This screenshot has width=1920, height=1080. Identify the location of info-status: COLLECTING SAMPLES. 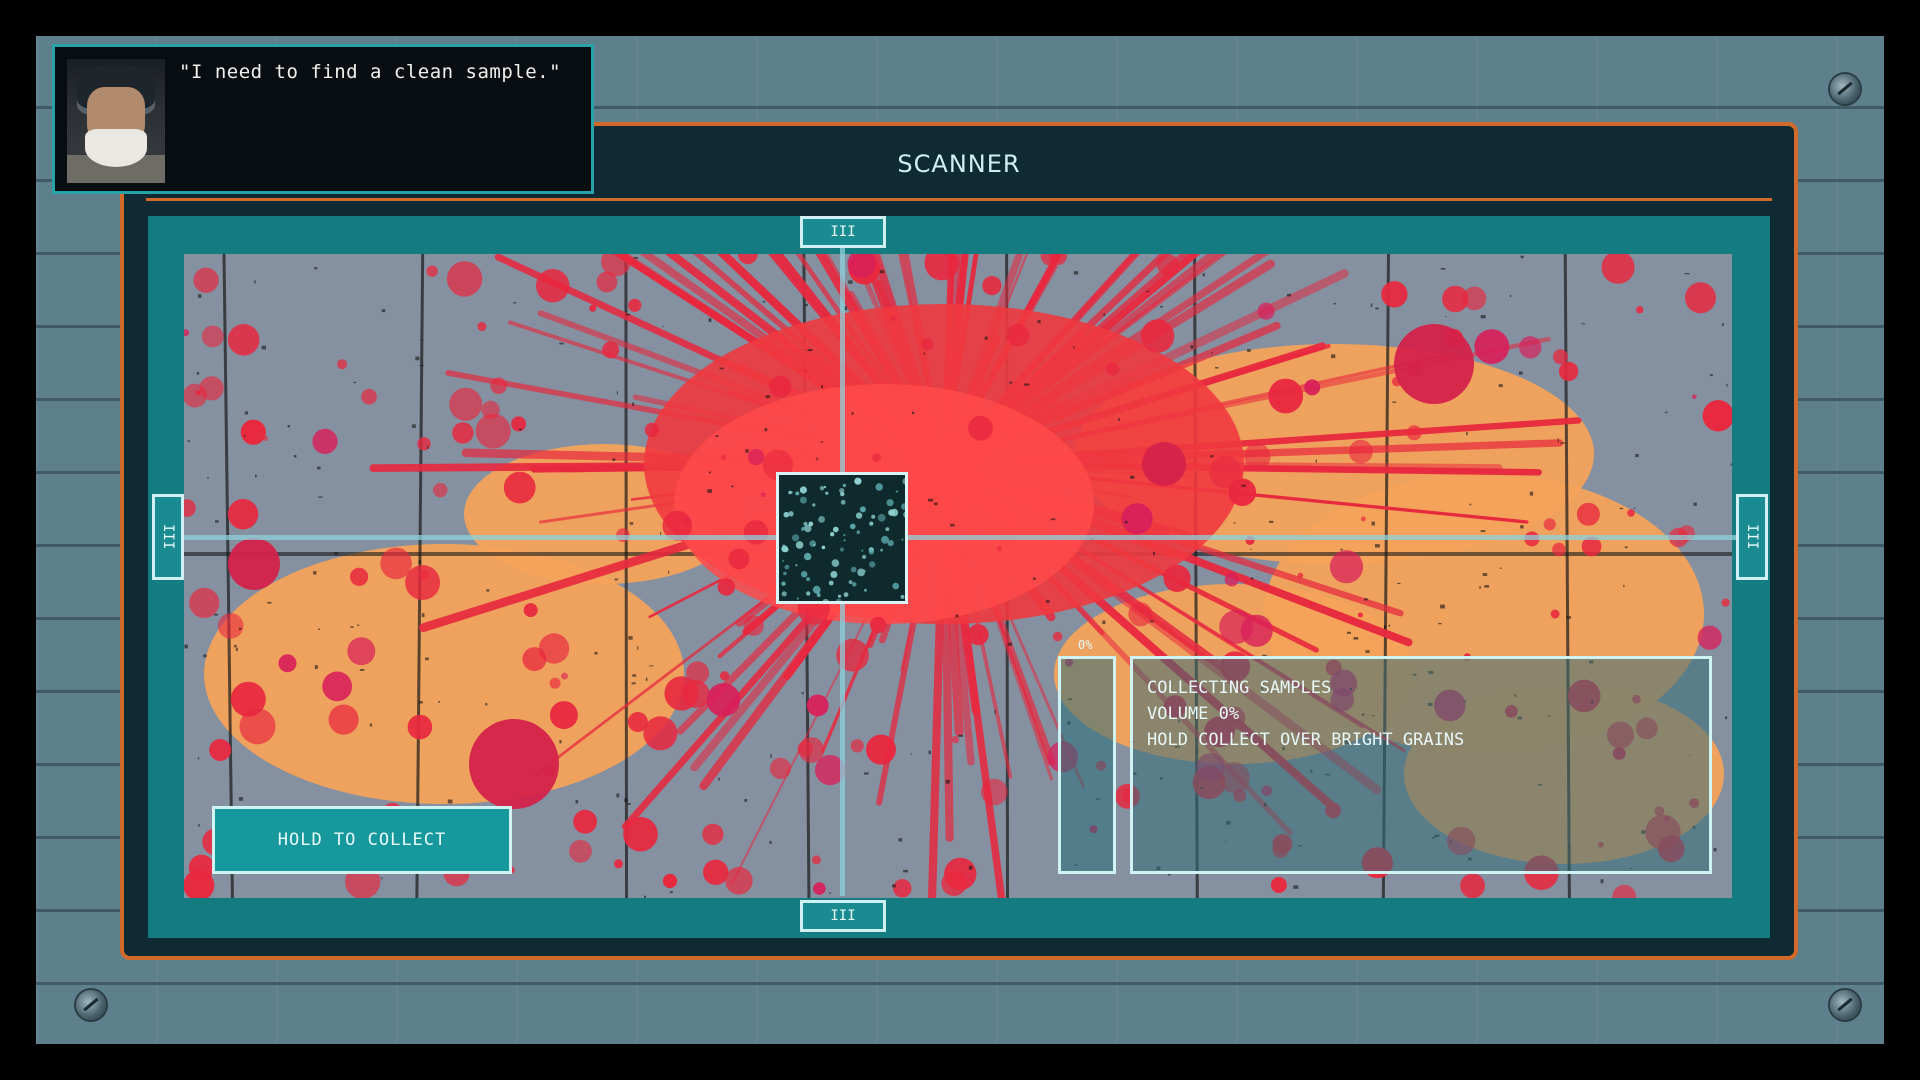
(1239, 688).